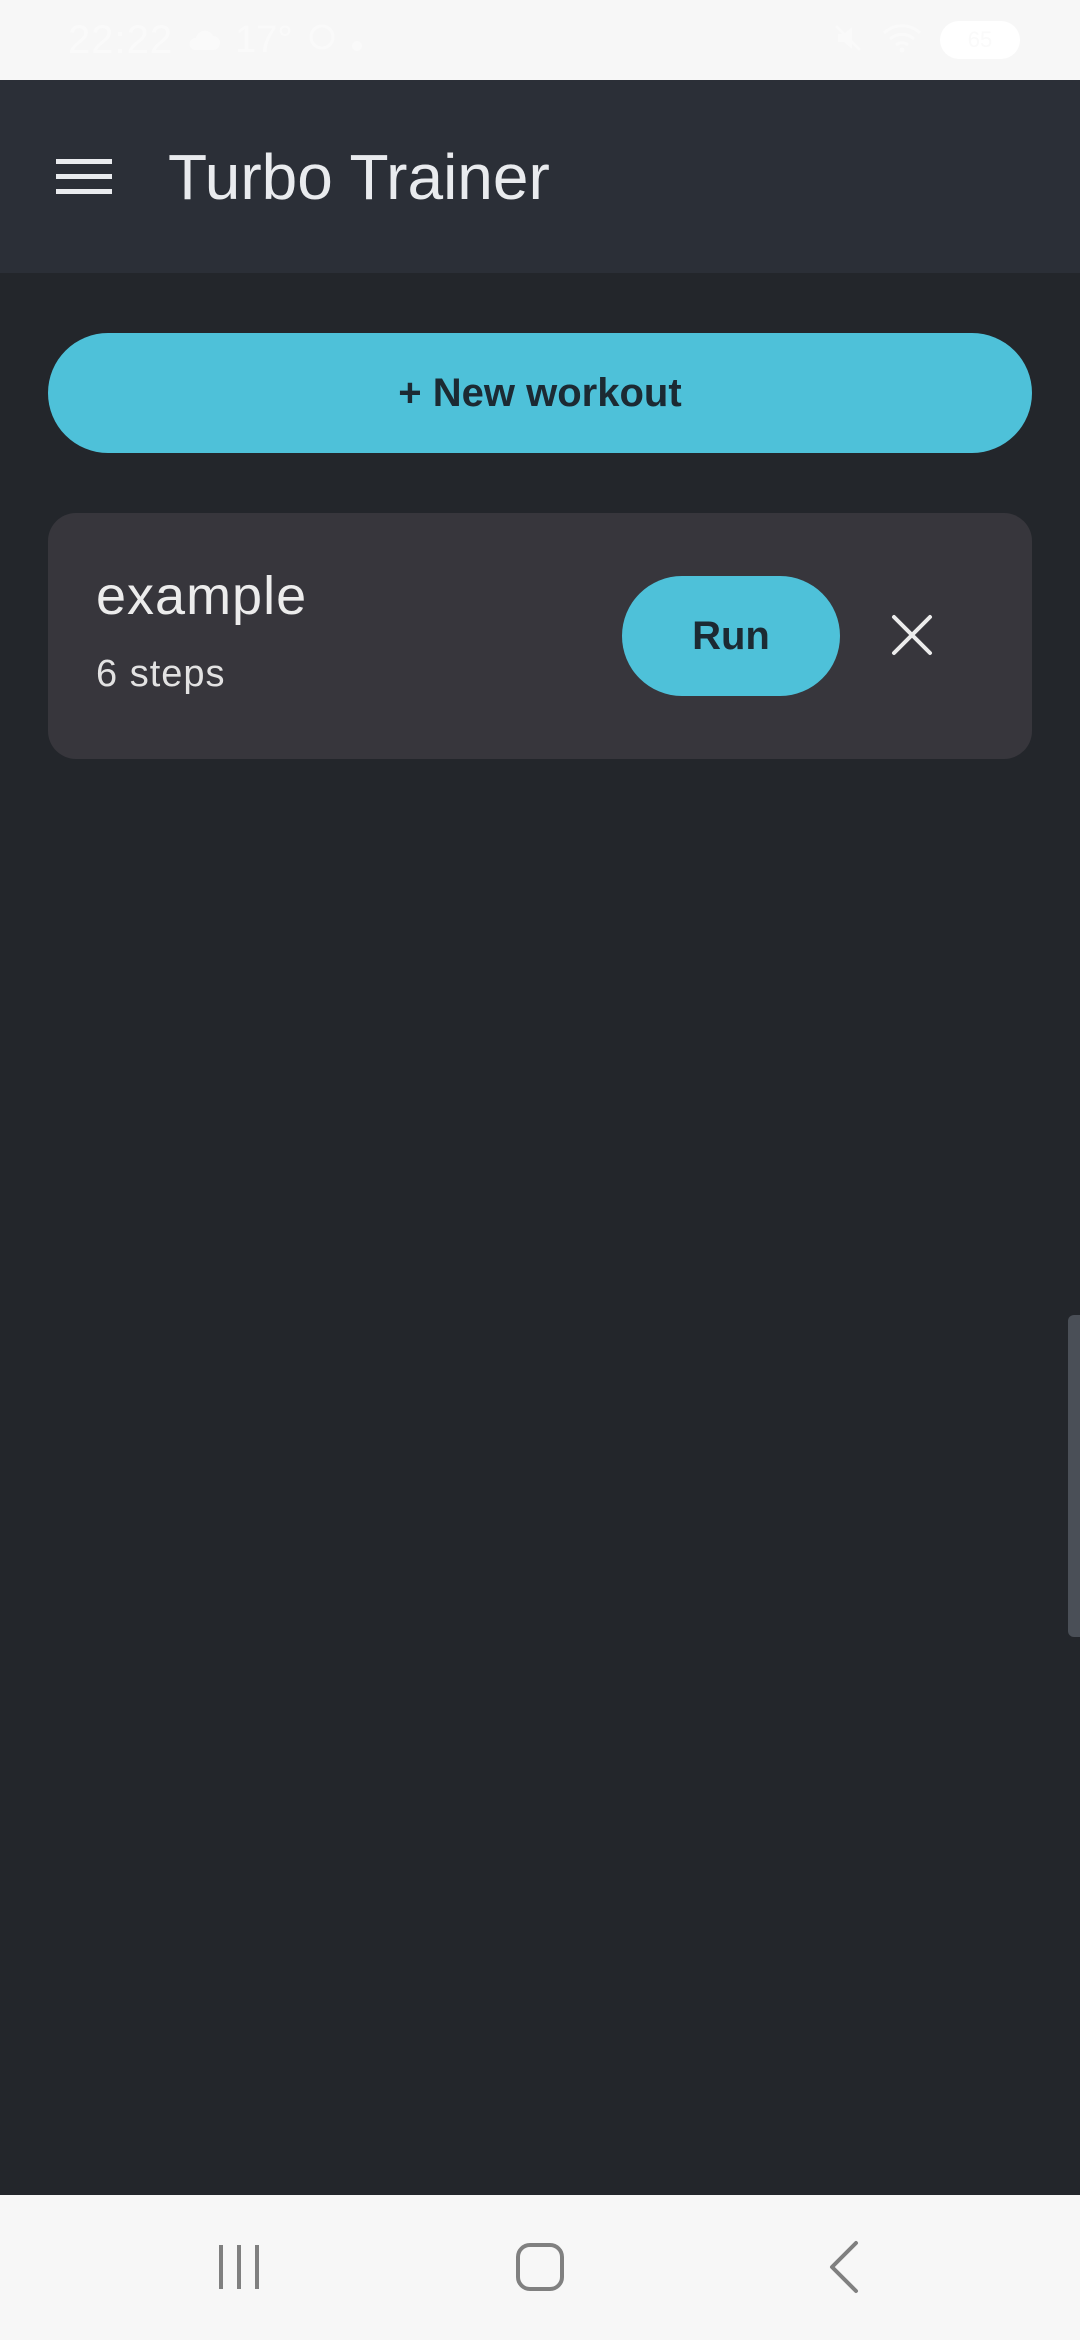 The image size is (1080, 2340). I want to click on dot-icon, so click(357, 40).